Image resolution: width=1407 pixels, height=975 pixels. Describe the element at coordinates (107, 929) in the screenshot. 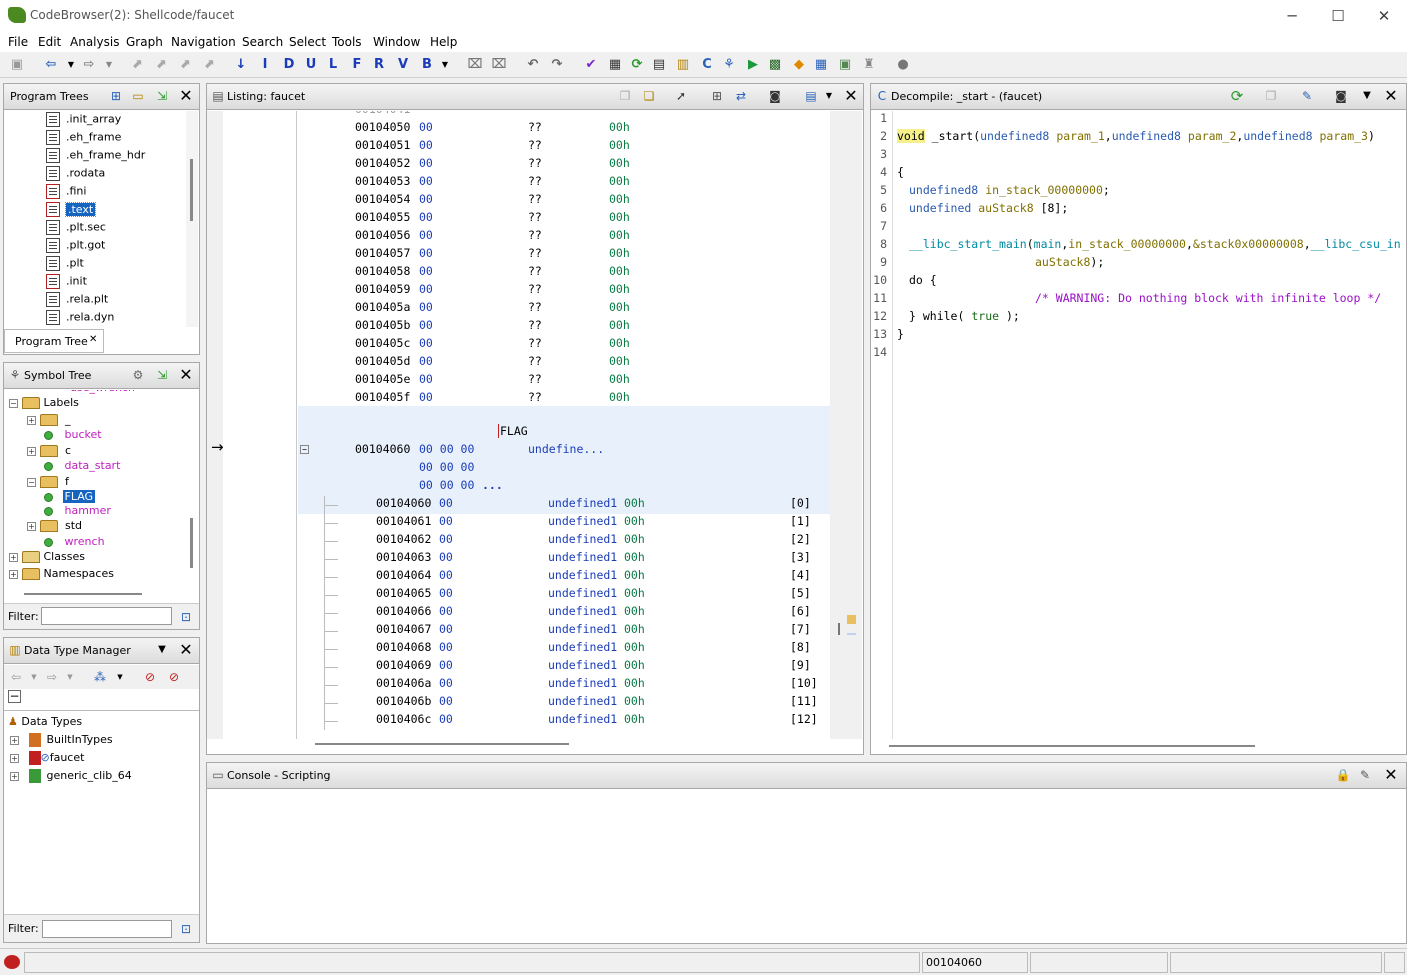

I see `dtm-filter-input` at that location.